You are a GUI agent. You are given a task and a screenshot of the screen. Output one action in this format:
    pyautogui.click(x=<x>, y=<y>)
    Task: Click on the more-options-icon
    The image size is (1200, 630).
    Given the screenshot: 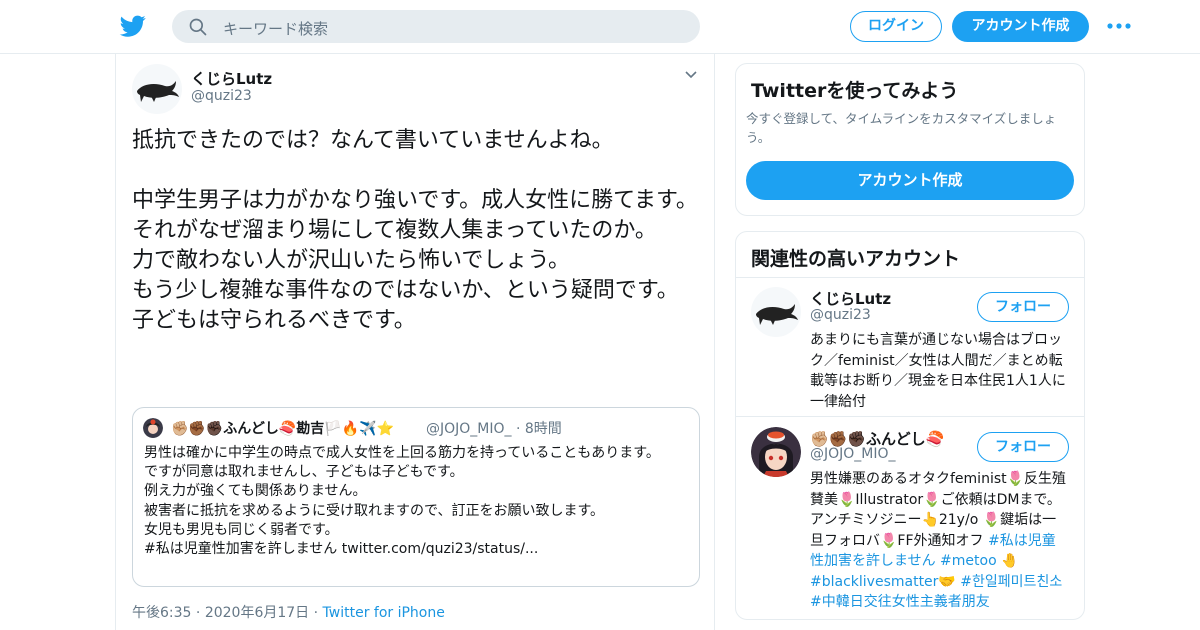 What is the action you would take?
    pyautogui.click(x=1119, y=26)
    